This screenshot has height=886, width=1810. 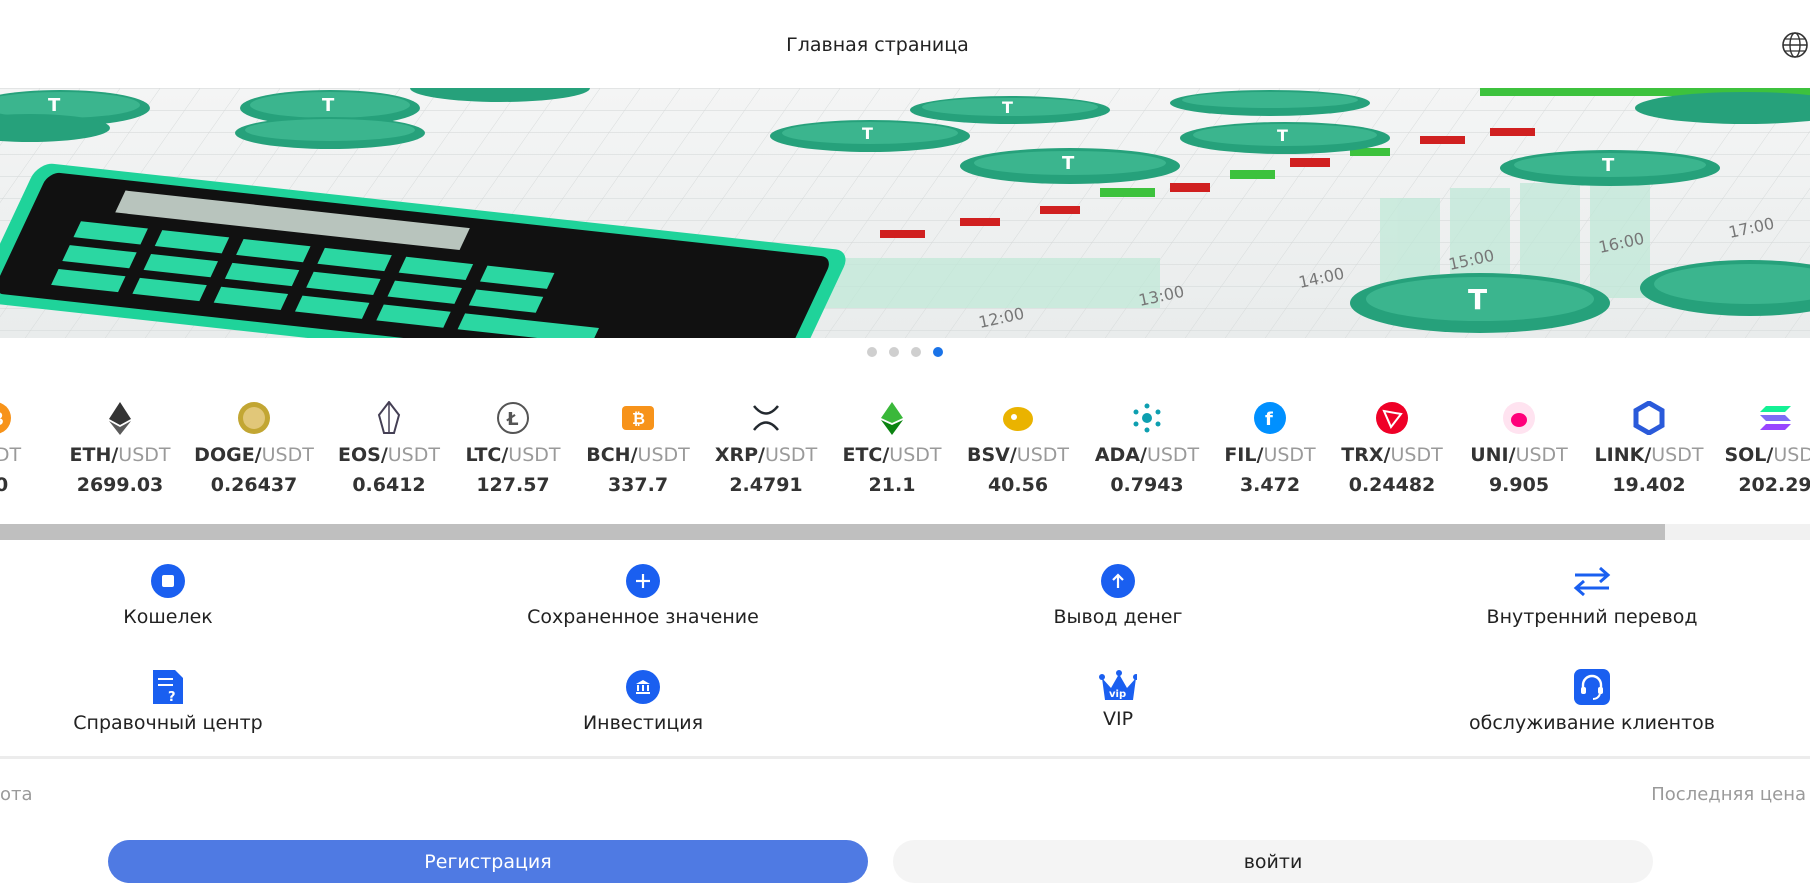 I want to click on ticker-item-uni: UNI/USDT 9.905, so click(x=1519, y=448).